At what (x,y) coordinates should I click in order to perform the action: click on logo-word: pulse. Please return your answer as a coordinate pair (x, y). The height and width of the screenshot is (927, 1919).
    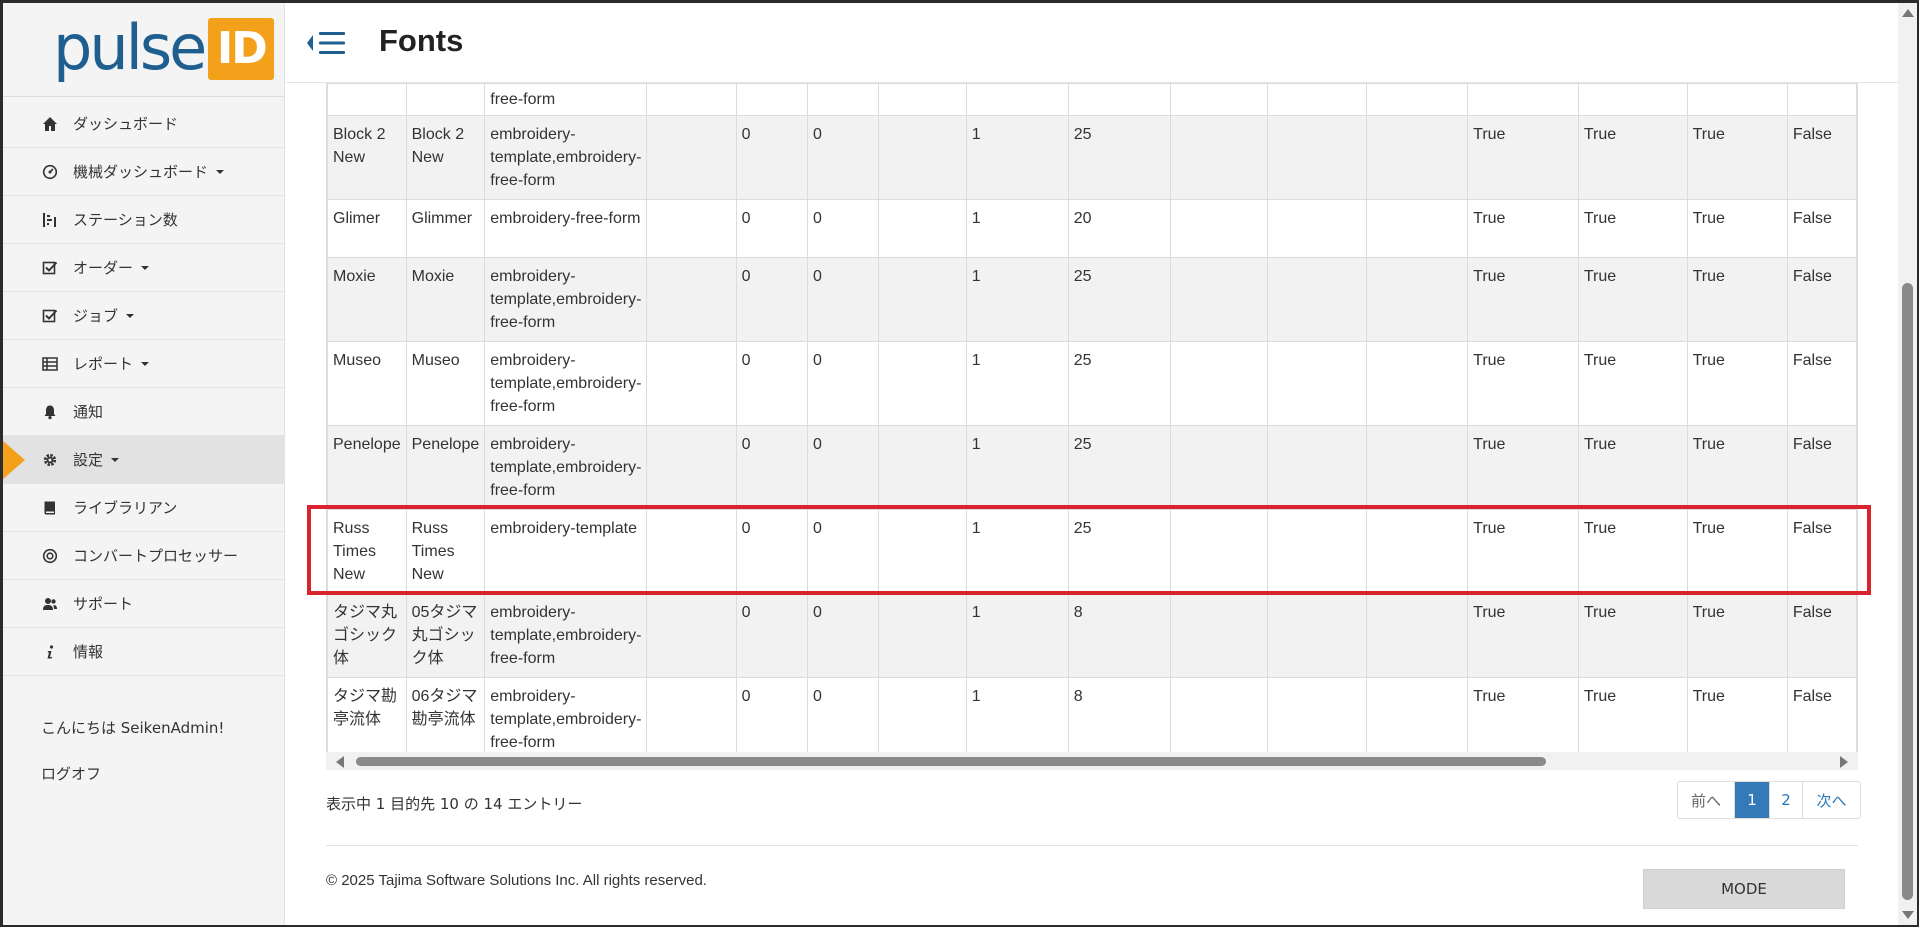
    Looking at the image, I should click on (130, 47).